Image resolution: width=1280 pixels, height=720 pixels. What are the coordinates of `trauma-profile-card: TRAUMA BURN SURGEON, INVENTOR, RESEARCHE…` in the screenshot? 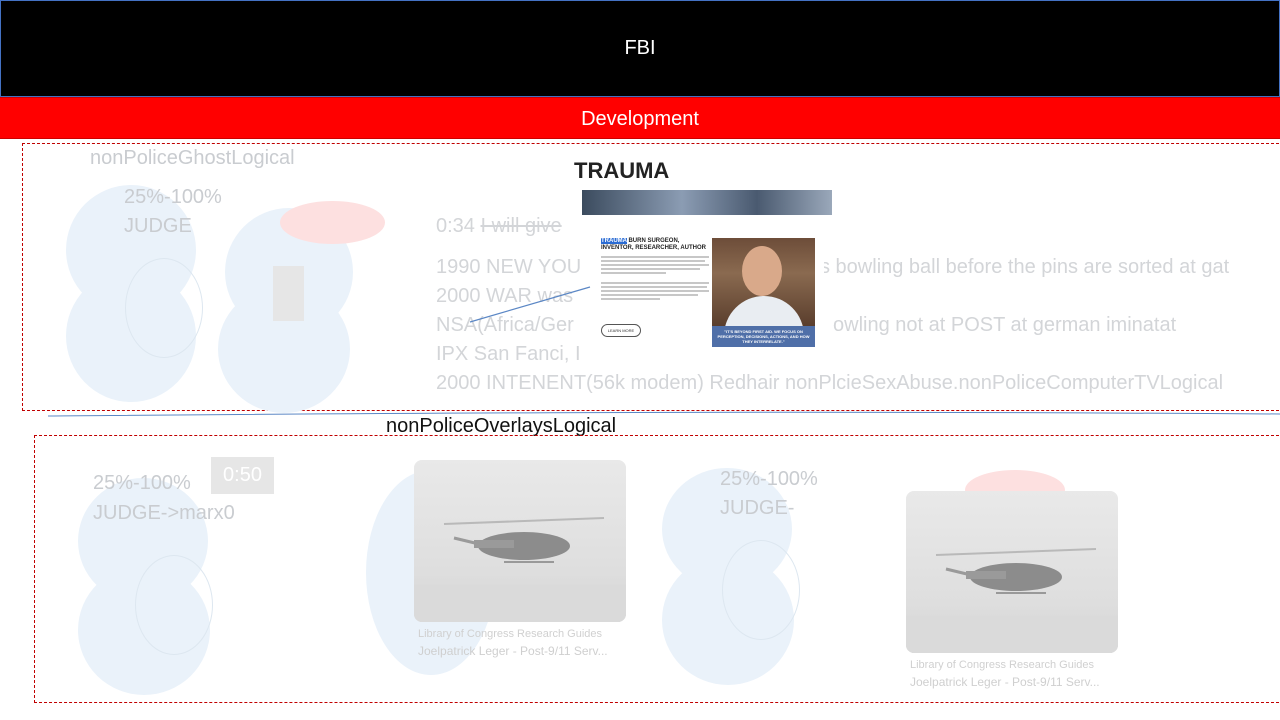 It's located at (708, 292).